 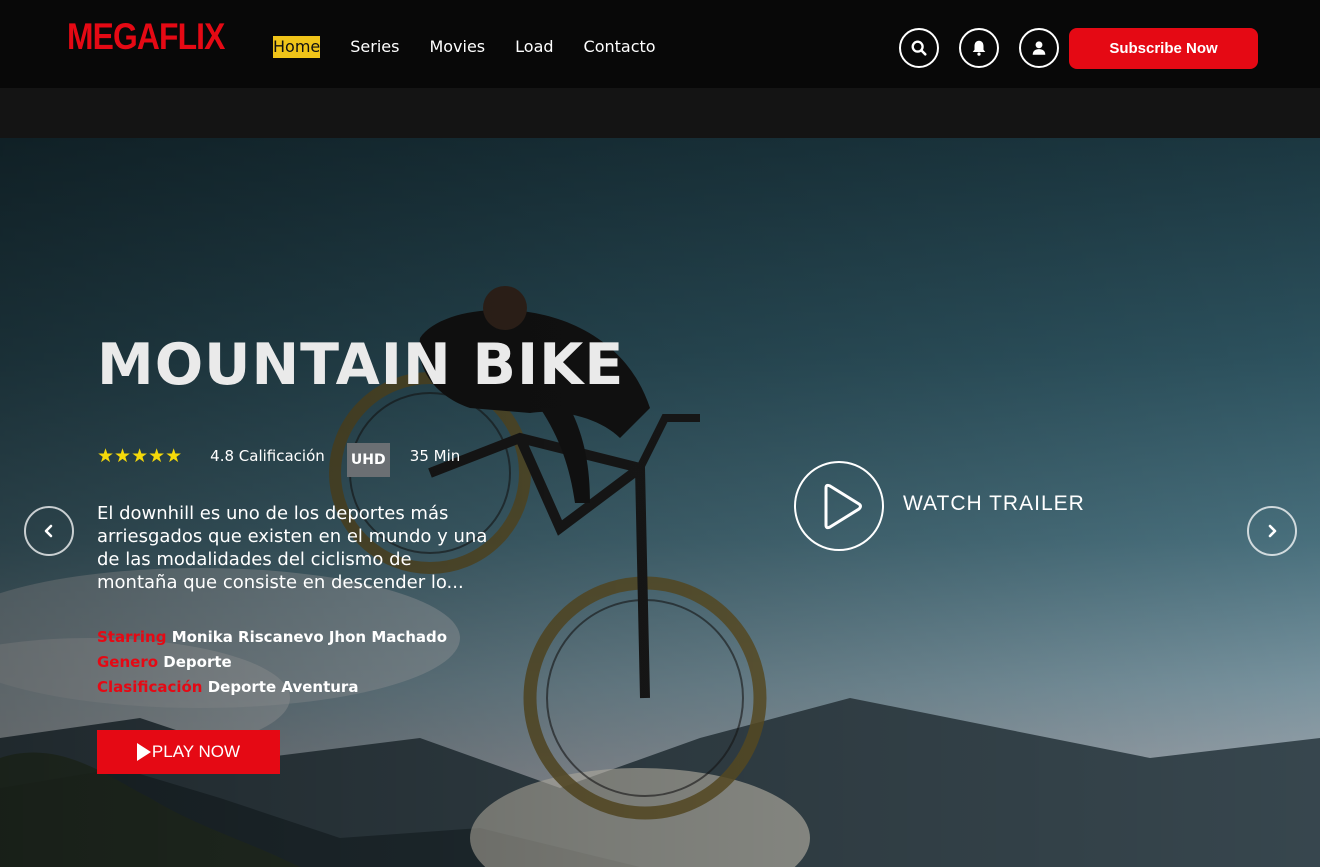 What do you see at coordinates (283, 687) in the screenshot?
I see `detail-value: Deporte Aventura` at bounding box center [283, 687].